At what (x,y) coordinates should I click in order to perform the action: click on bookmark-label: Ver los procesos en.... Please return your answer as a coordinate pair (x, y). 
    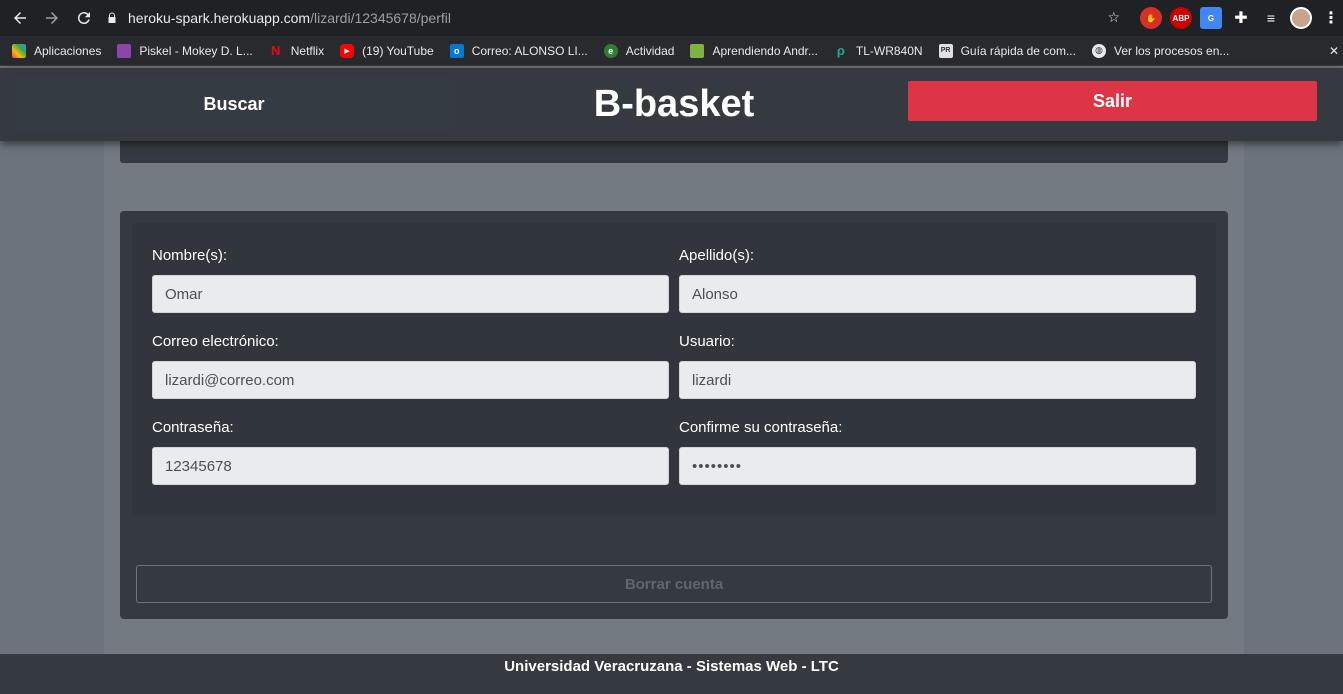
    Looking at the image, I should click on (1171, 50).